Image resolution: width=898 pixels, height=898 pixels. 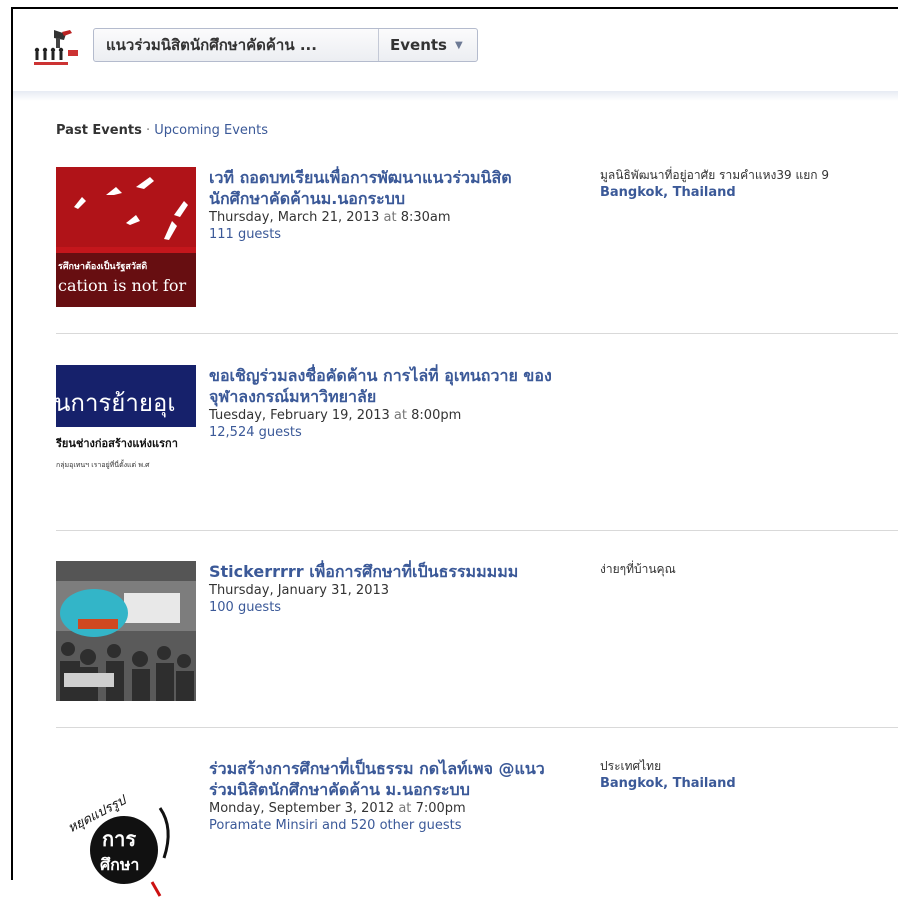 I want to click on event-time: 7:00pm, so click(x=440, y=808).